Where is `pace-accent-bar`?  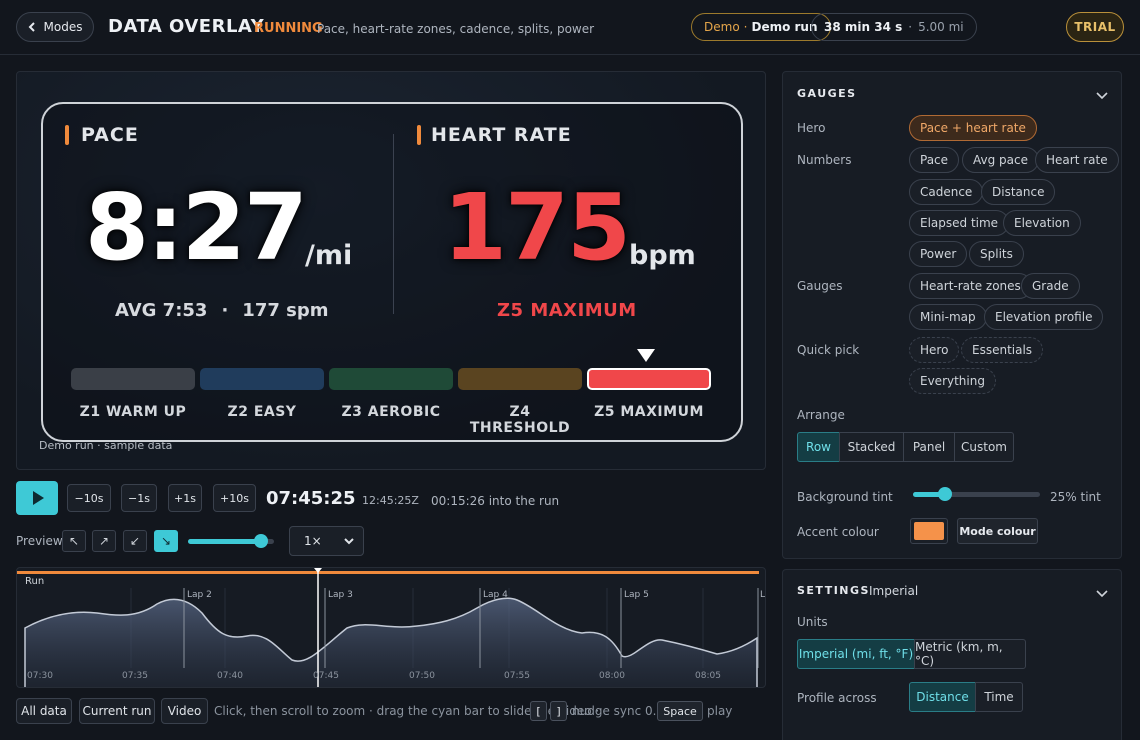 pace-accent-bar is located at coordinates (67, 135).